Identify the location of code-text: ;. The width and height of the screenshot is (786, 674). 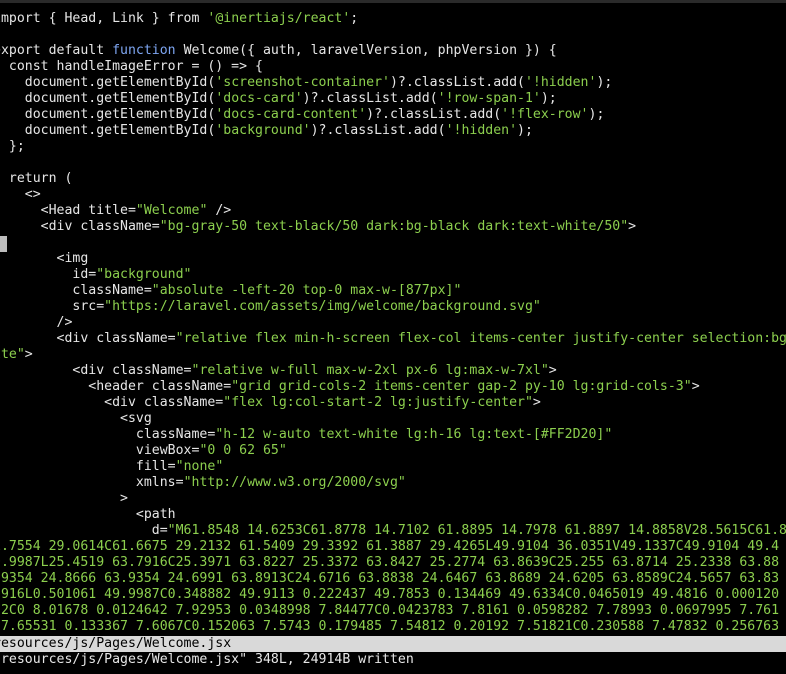
(354, 18).